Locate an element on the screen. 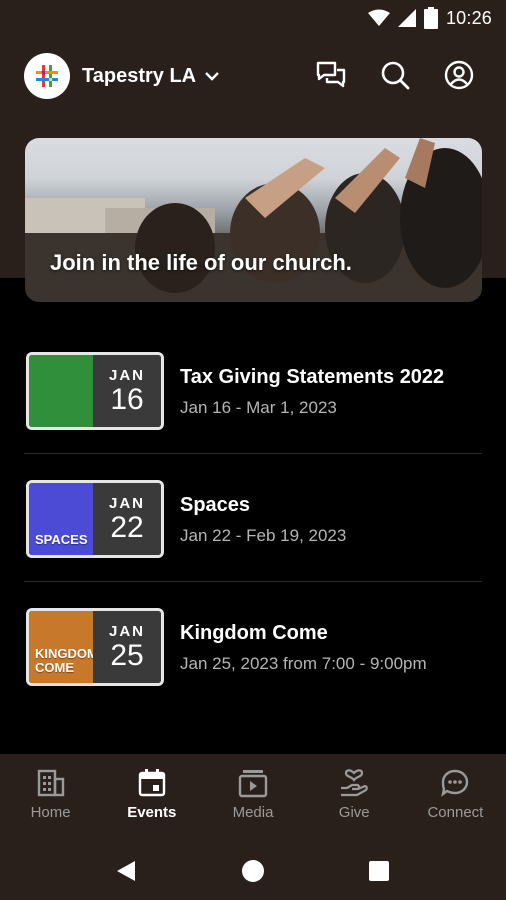 The image size is (506, 900). wifi-icon is located at coordinates (378, 17).